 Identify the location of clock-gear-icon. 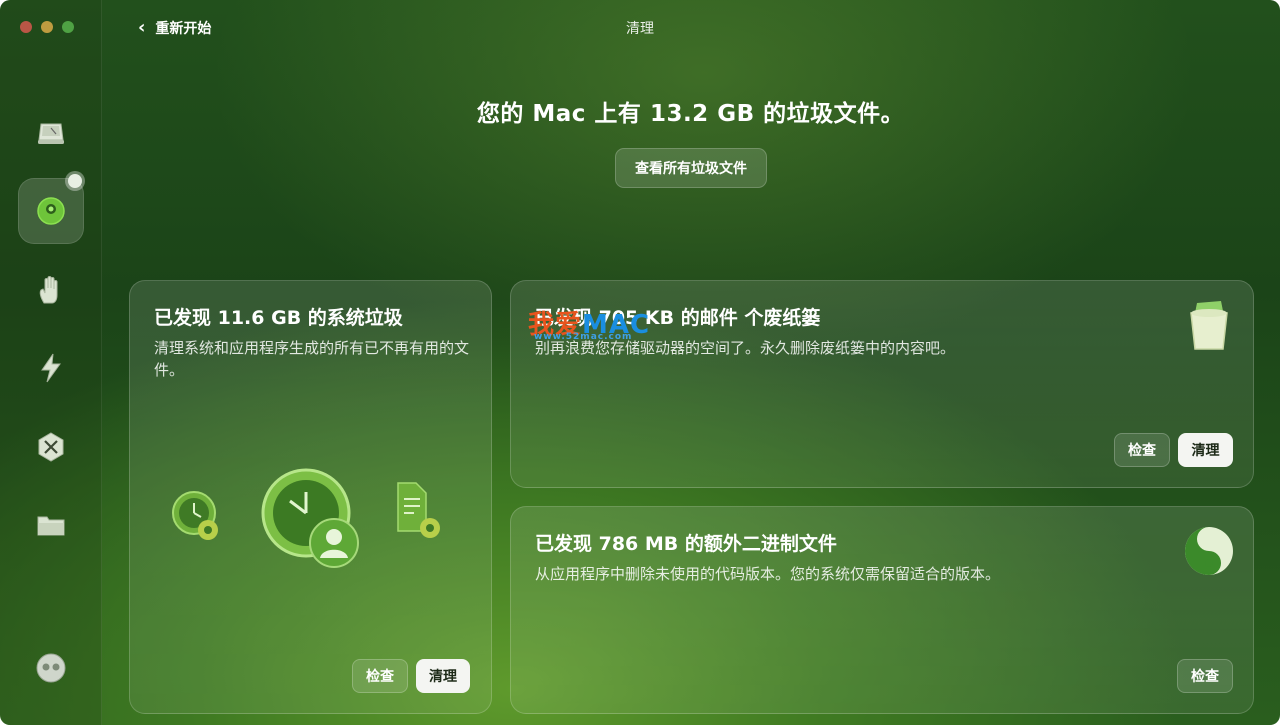
(195, 515).